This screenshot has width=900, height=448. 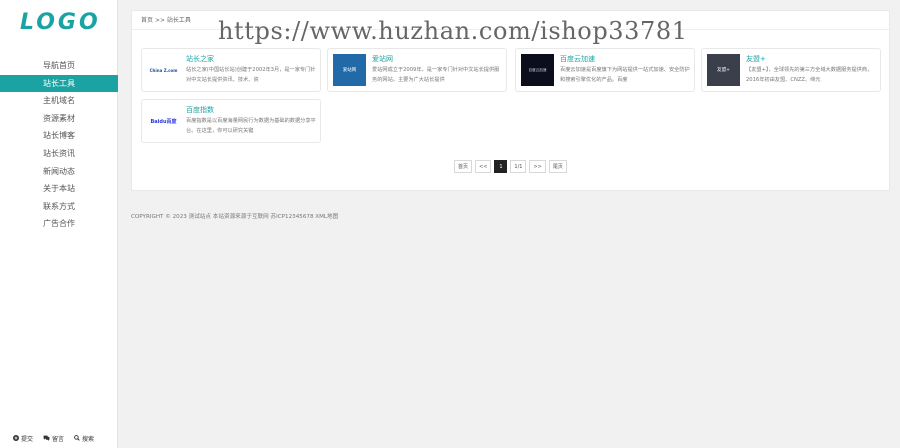 I want to click on baidu-cloud-logo: 百度云加速, so click(x=537, y=70).